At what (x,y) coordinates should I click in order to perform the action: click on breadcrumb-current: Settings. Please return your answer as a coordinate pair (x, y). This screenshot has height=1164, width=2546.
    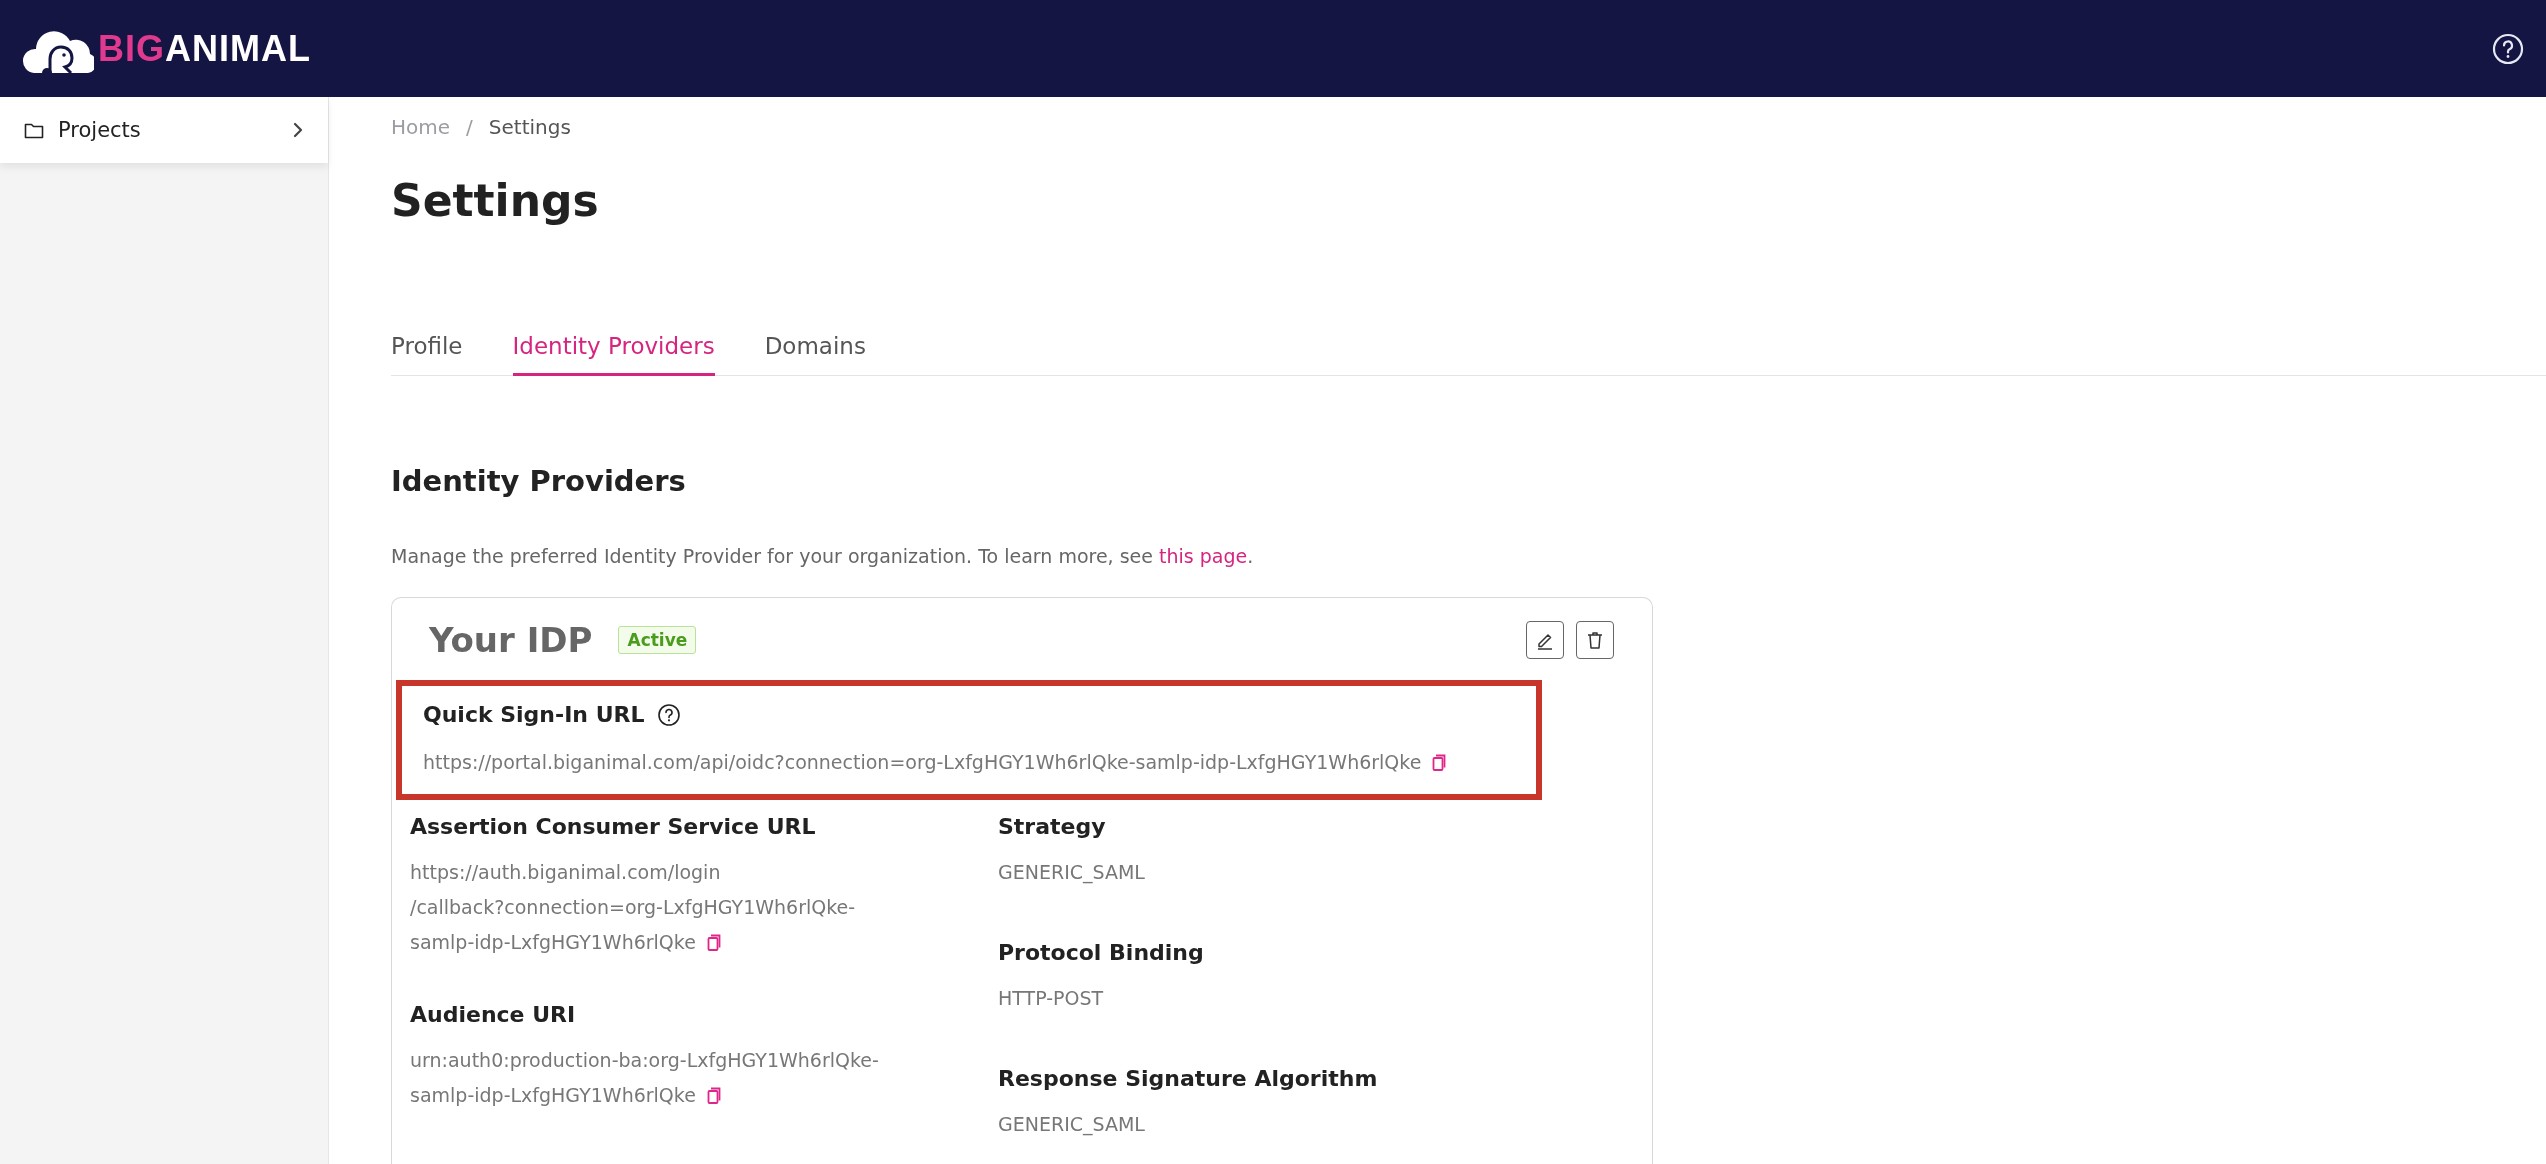
    Looking at the image, I should click on (529, 127).